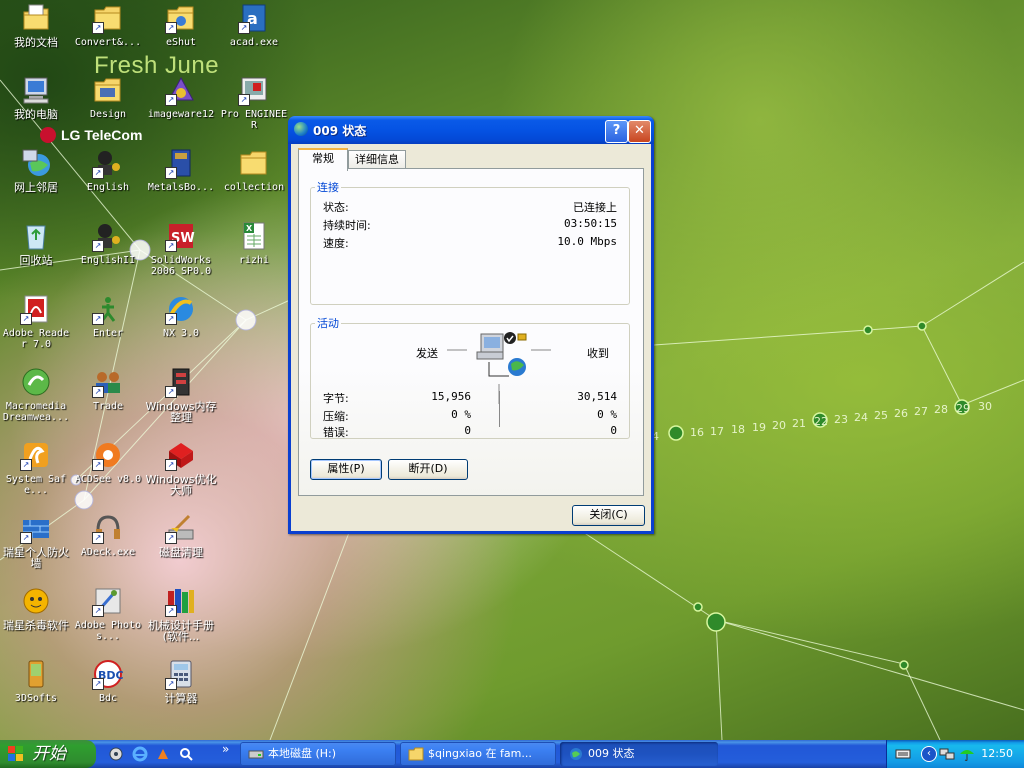  Describe the element at coordinates (254, 243) in the screenshot. I see `desktop-icon-rizhi: X rizhi` at that location.